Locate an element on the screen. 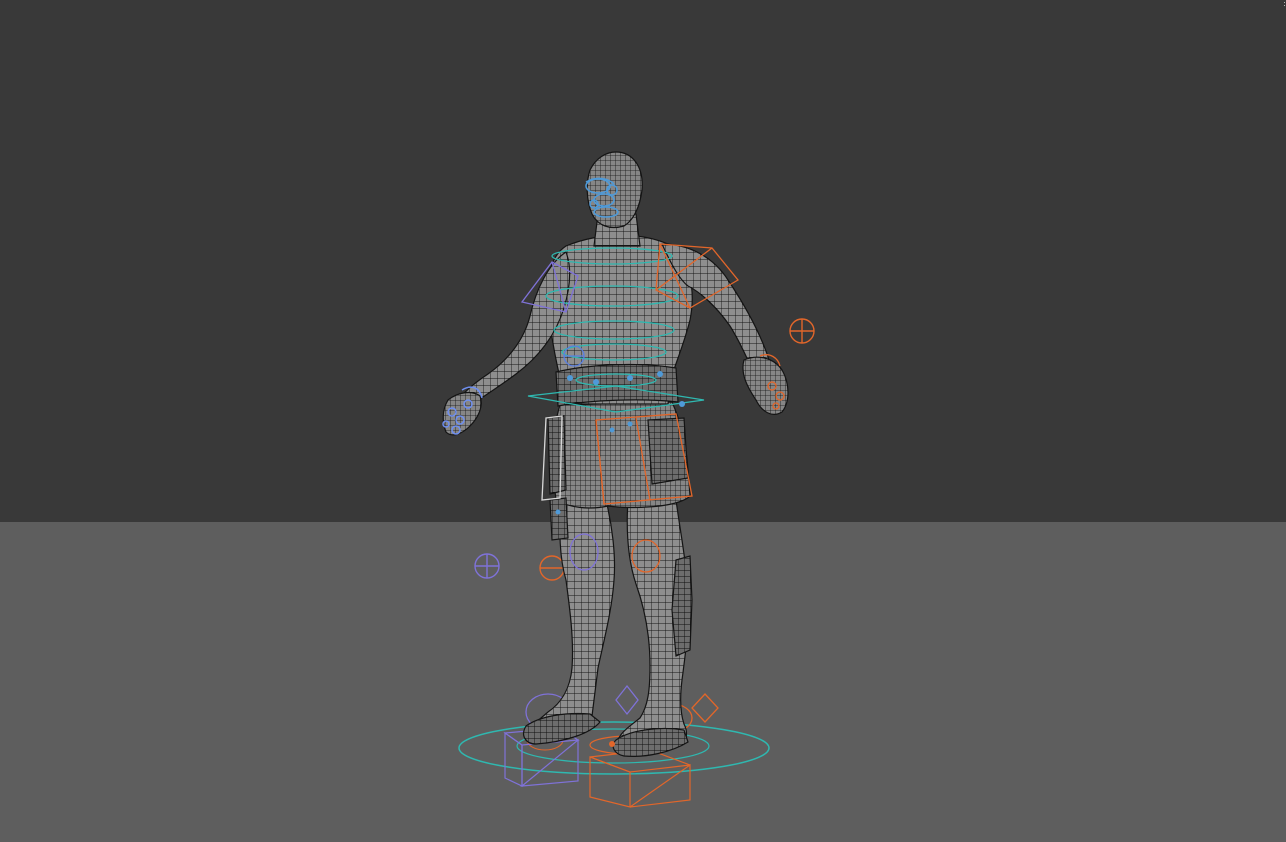 The width and height of the screenshot is (1286, 842). right-elbow-pole-target is located at coordinates (802, 331).